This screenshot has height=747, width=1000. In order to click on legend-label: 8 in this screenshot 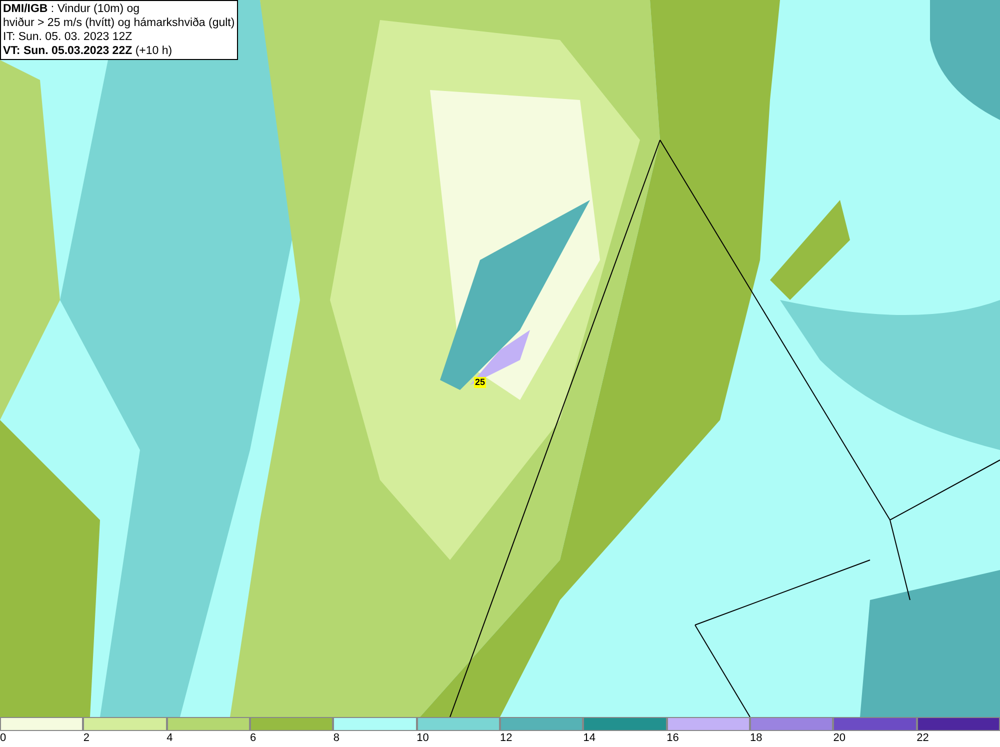, I will do `click(336, 738)`.